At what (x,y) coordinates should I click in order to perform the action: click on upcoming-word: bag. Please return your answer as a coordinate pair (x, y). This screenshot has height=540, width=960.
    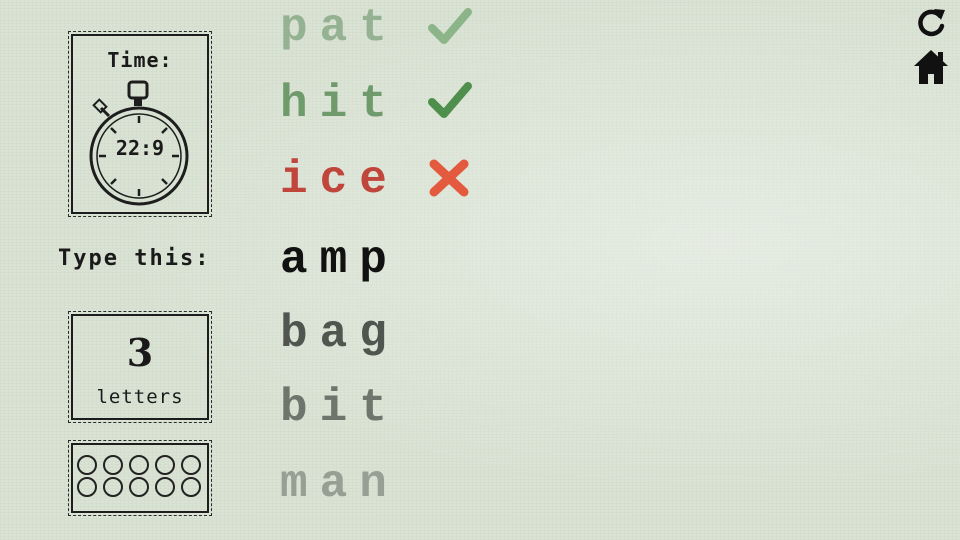
    Looking at the image, I should click on (339, 334).